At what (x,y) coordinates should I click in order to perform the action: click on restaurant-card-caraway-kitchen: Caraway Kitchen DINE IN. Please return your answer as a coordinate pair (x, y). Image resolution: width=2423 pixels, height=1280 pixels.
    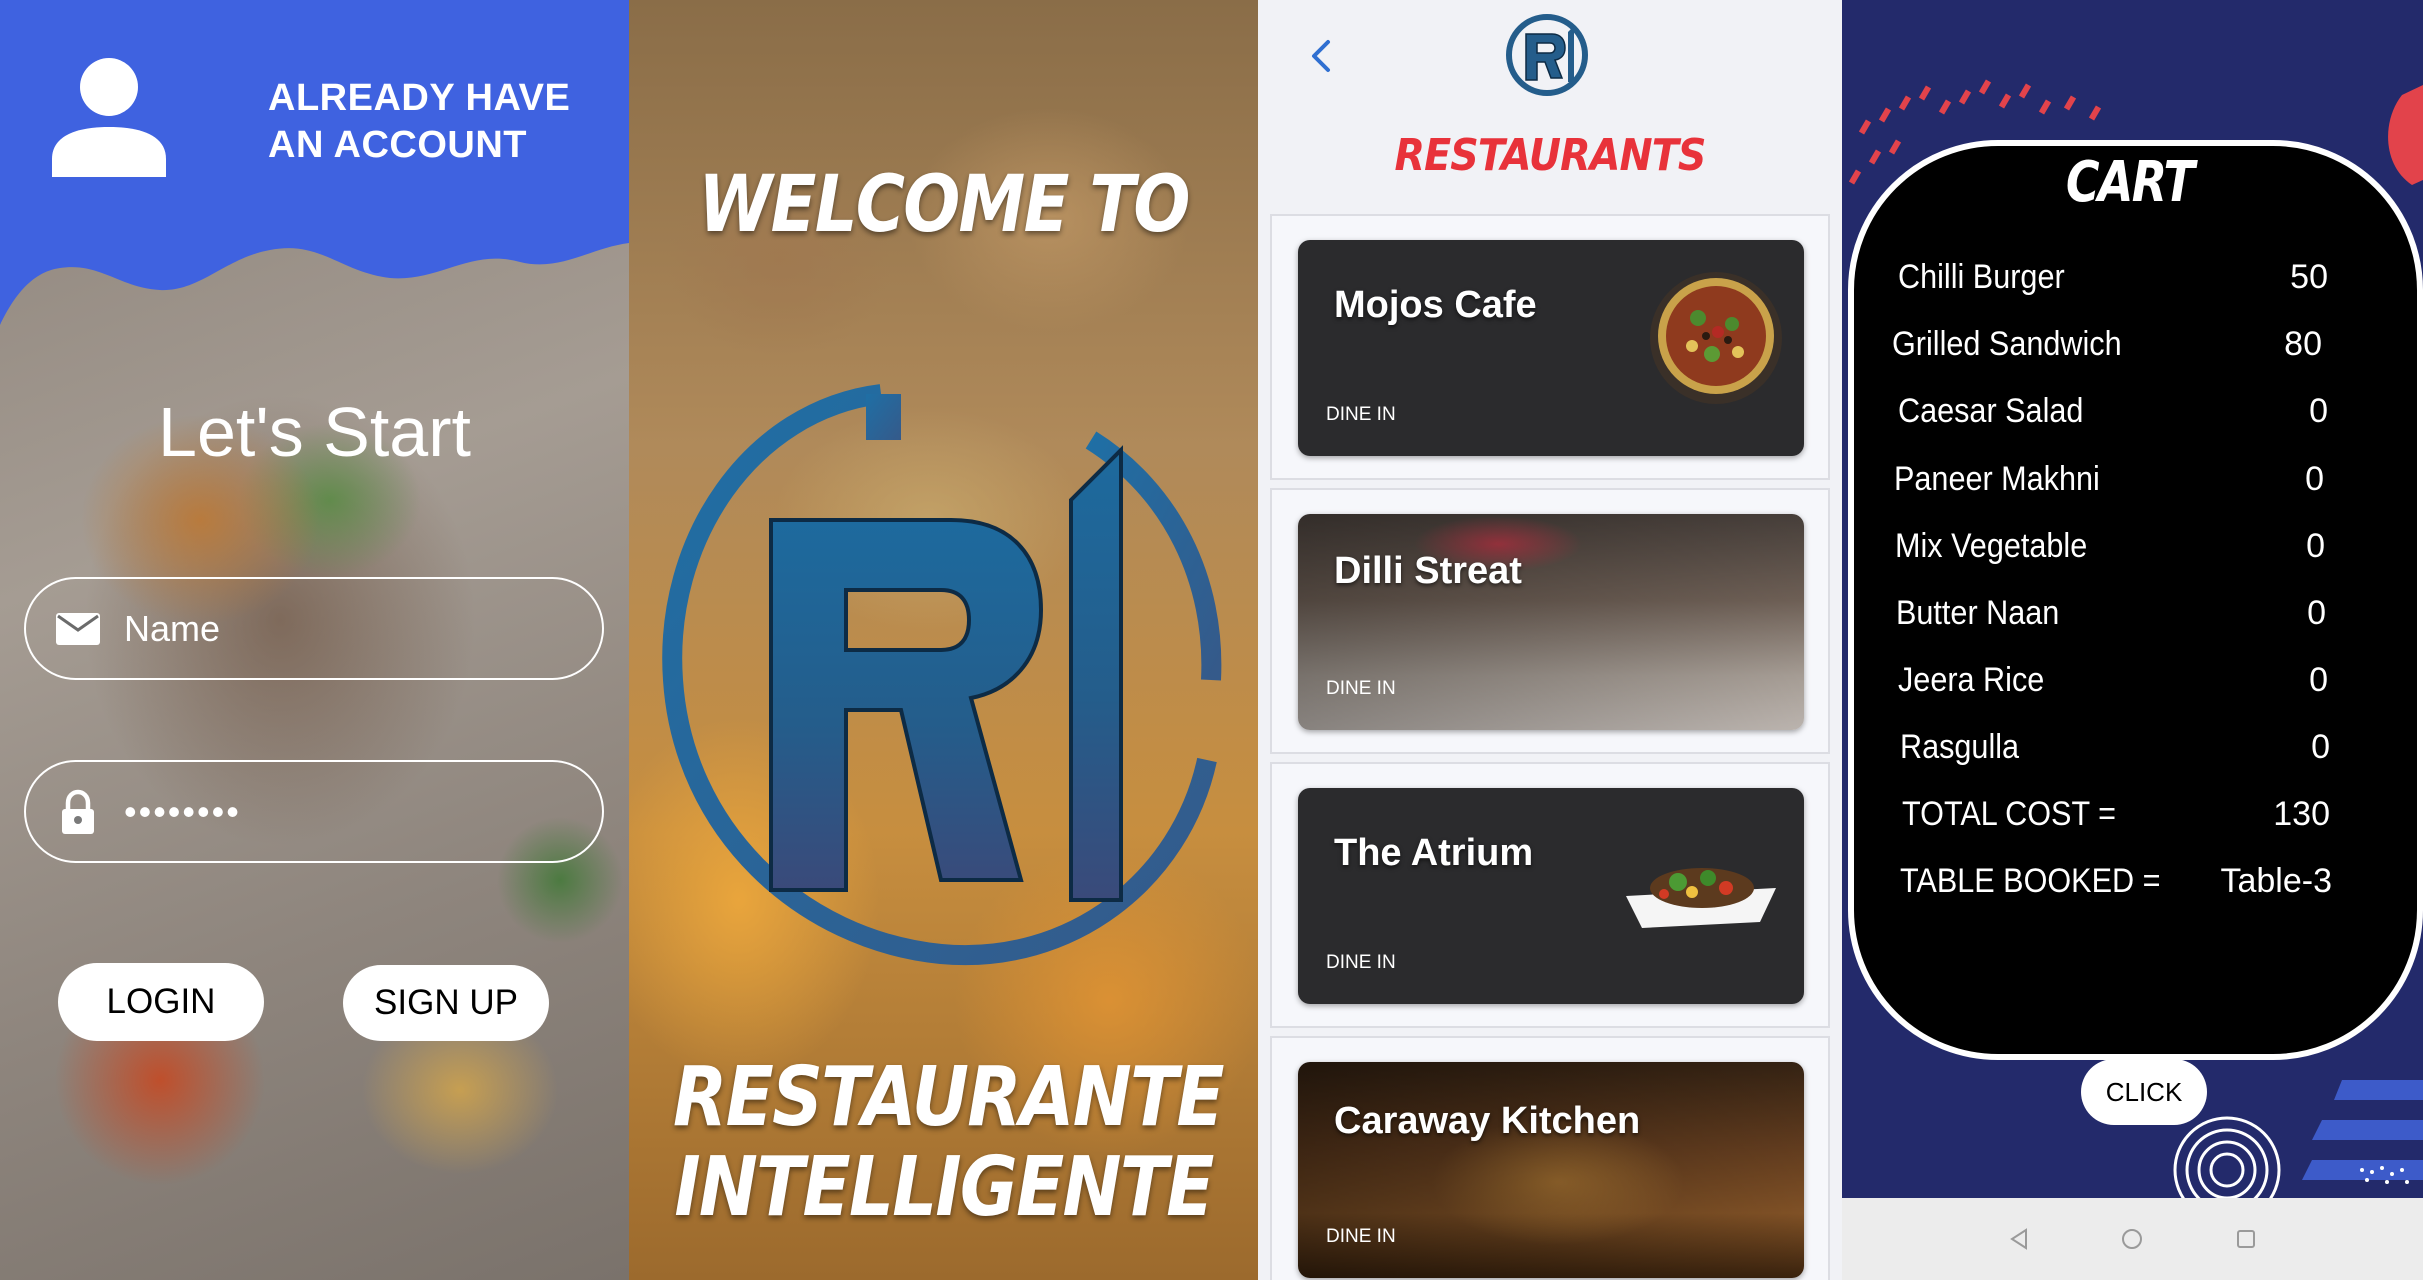
    Looking at the image, I should click on (1551, 1170).